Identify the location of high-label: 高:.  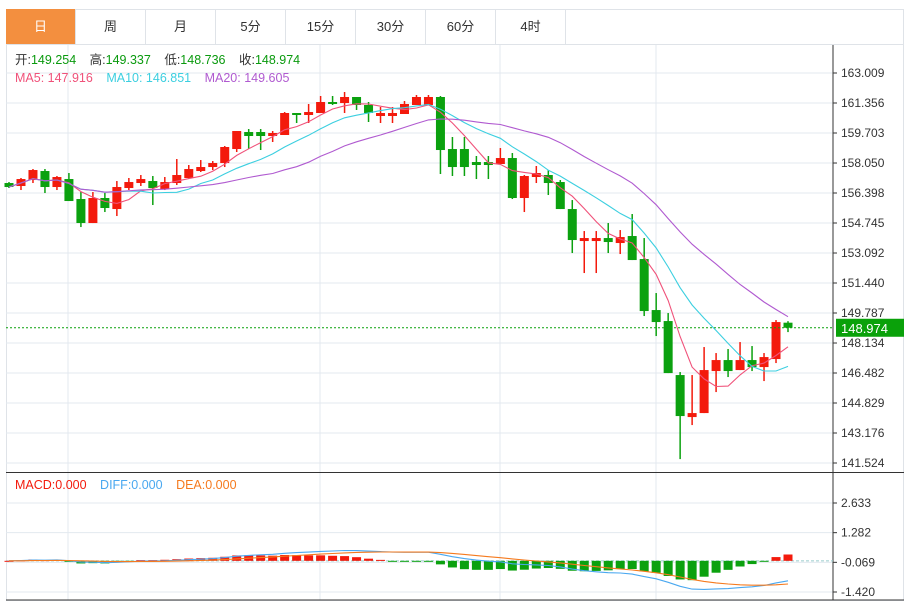
(97, 60).